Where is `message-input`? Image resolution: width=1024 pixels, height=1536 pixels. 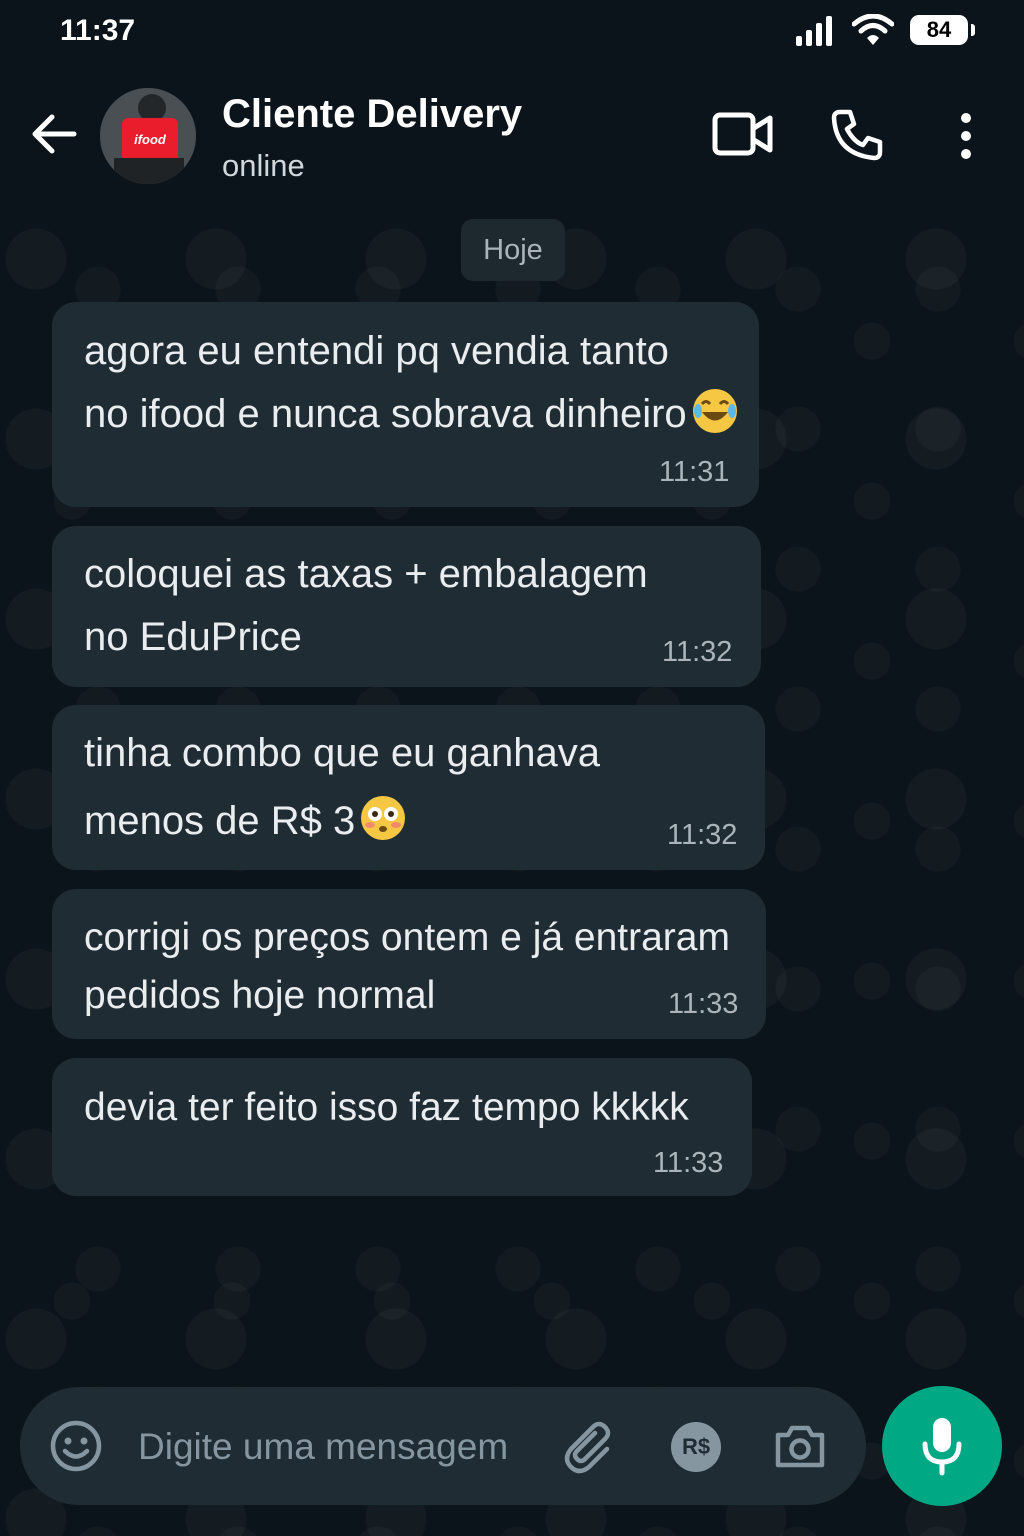 message-input is located at coordinates (348, 1447).